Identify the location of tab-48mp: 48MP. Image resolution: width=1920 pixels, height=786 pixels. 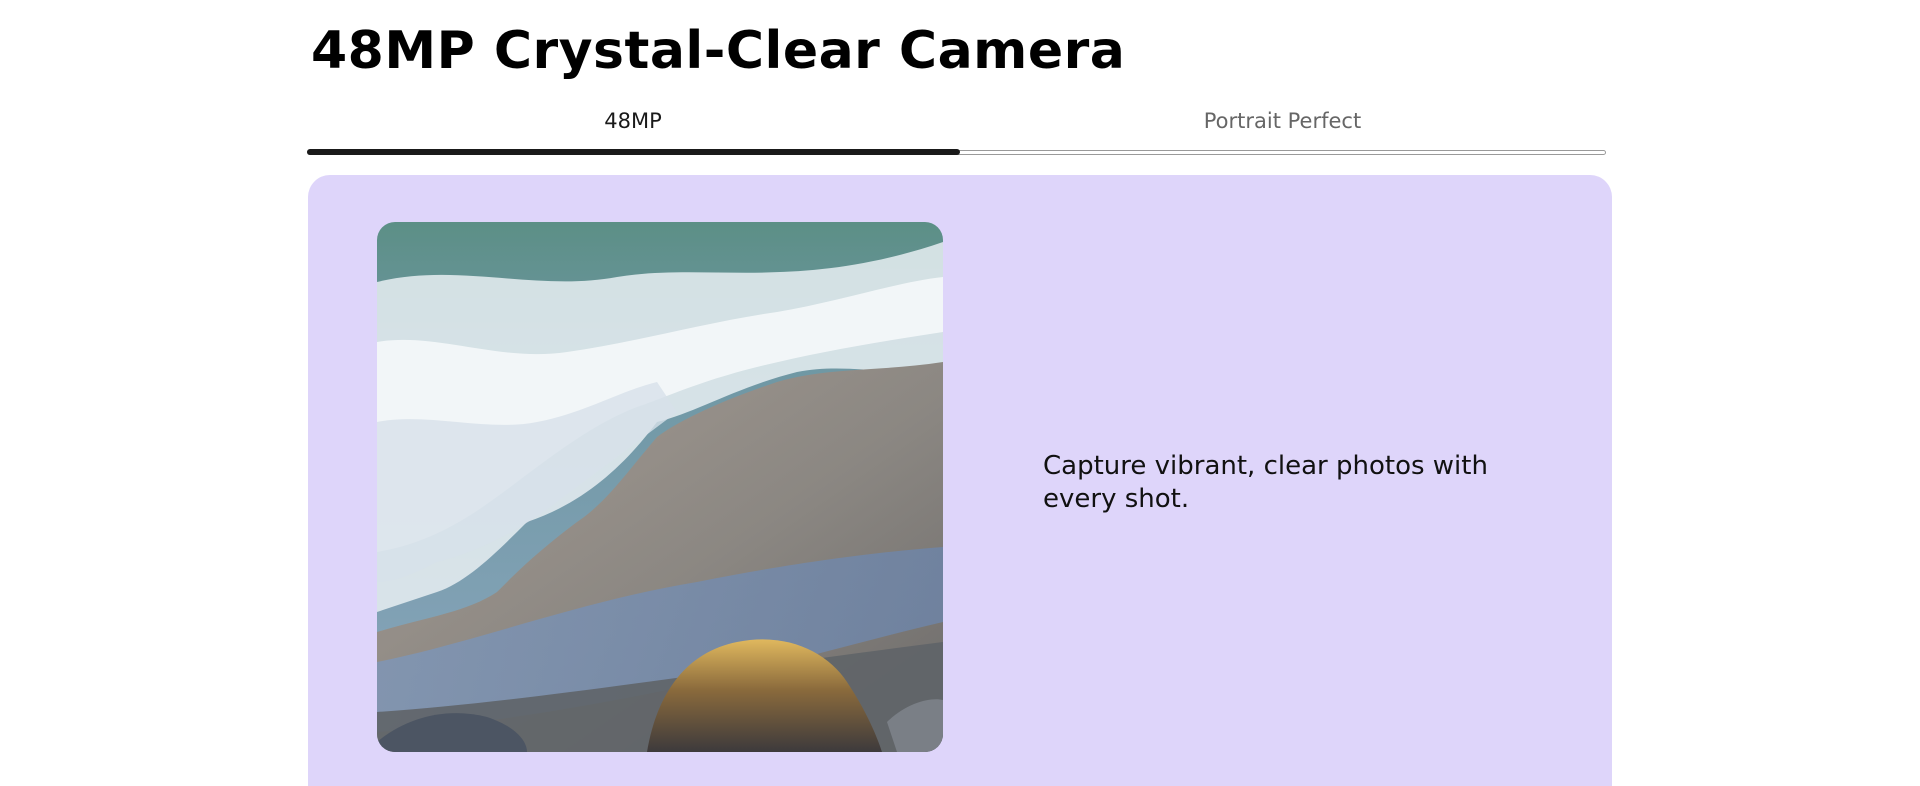
(633, 121).